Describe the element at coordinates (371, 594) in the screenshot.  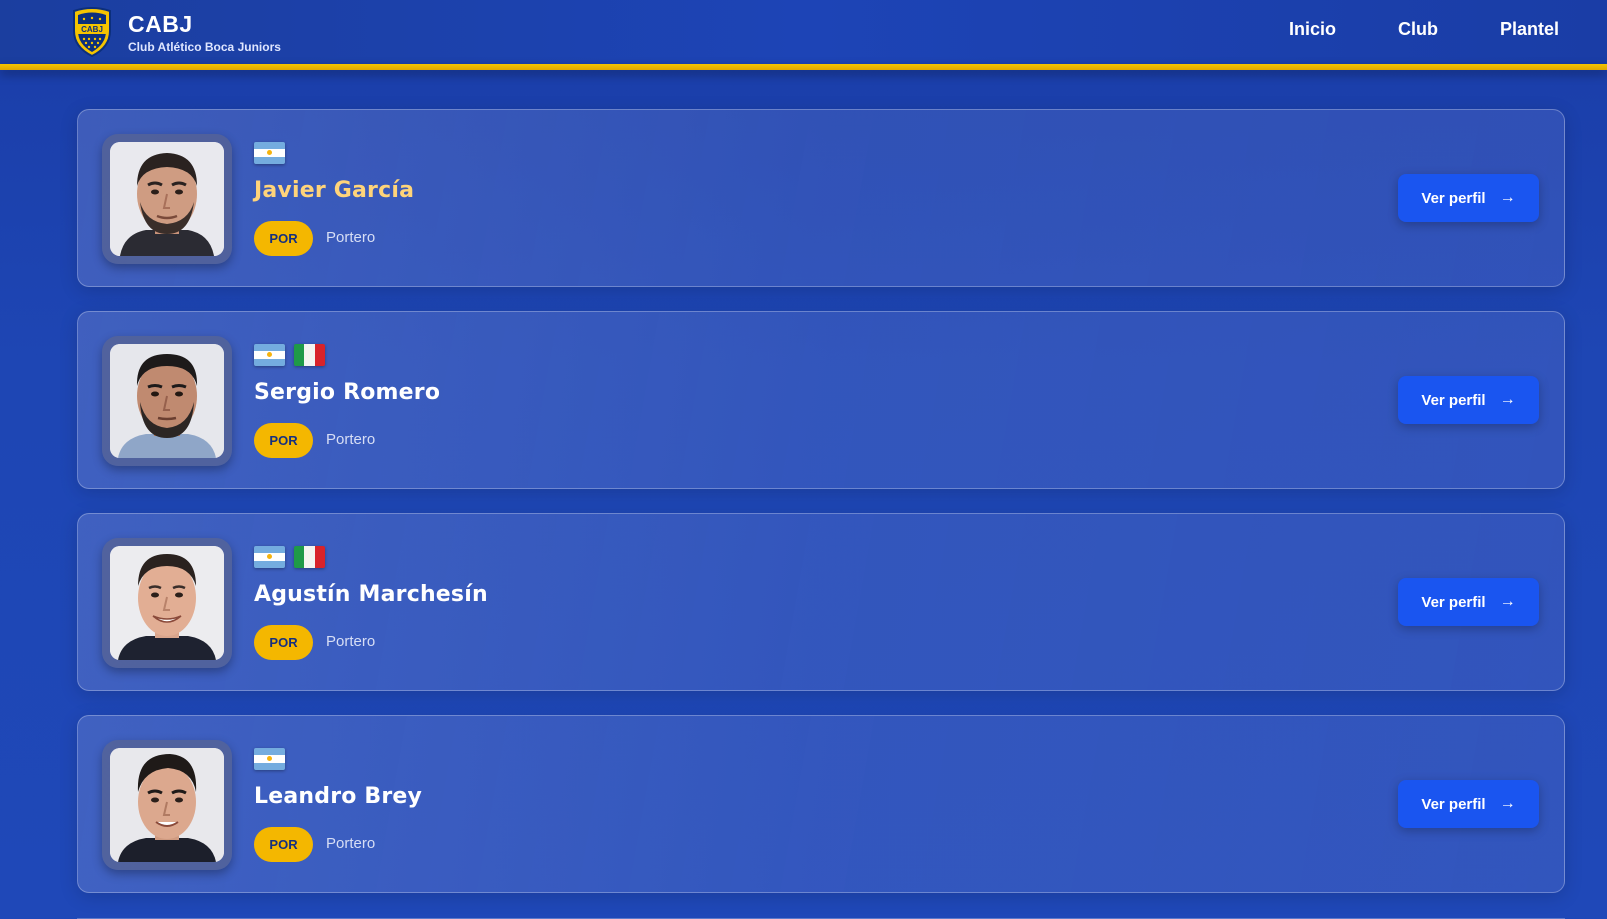
I see `player-name: Agustín Marchesín` at that location.